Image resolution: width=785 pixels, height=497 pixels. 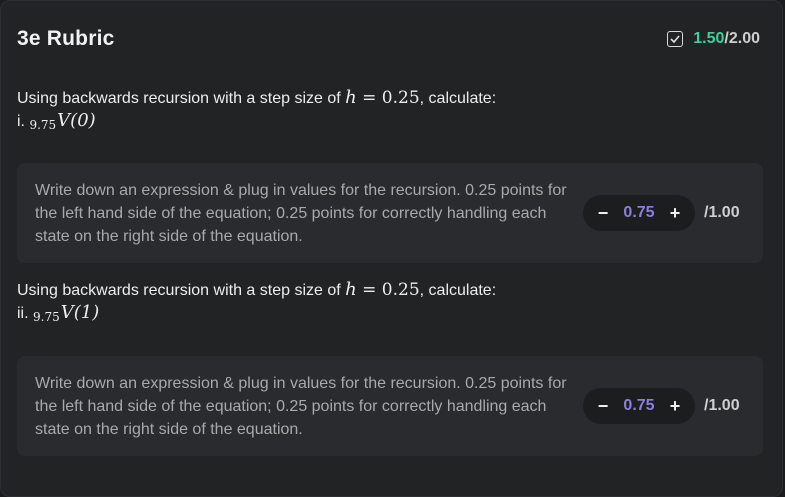 What do you see at coordinates (66, 38) in the screenshot?
I see `rubric-title: 3e Rubric` at bounding box center [66, 38].